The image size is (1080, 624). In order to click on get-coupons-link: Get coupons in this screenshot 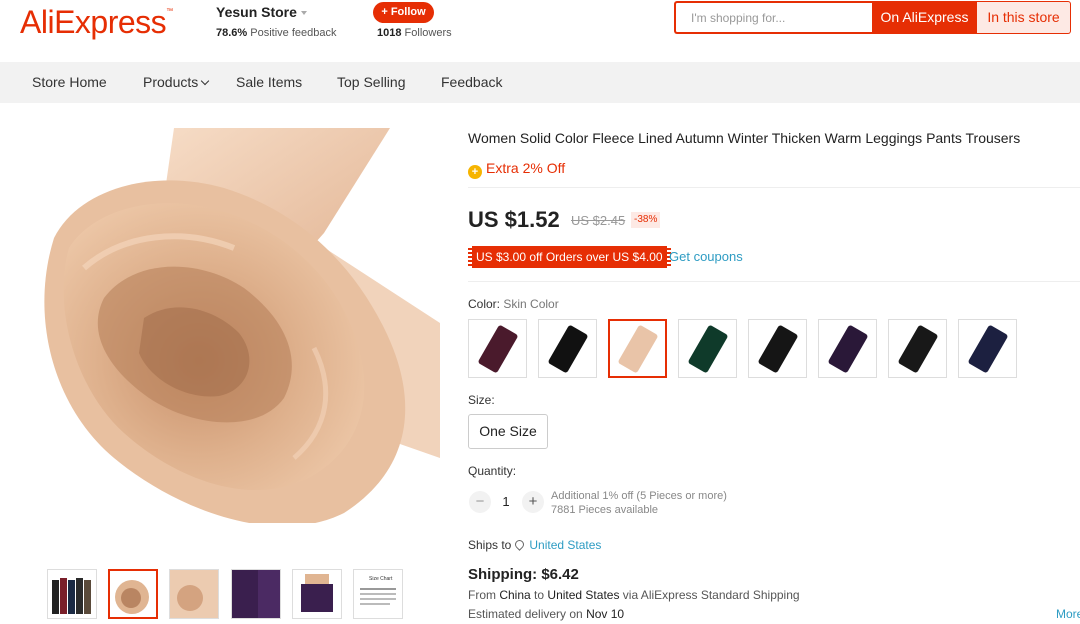, I will do `click(706, 256)`.